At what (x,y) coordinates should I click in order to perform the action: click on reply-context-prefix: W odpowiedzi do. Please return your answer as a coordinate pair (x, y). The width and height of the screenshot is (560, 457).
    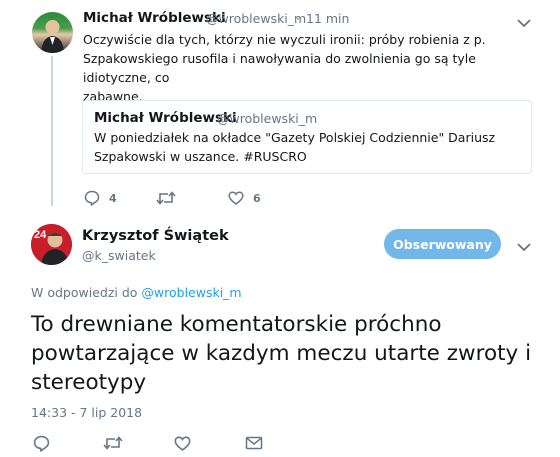
    Looking at the image, I should click on (84, 292).